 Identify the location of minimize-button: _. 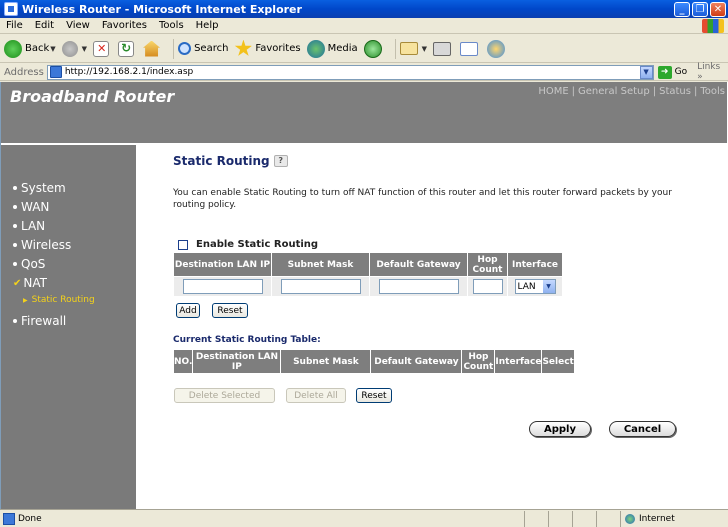
(682, 9).